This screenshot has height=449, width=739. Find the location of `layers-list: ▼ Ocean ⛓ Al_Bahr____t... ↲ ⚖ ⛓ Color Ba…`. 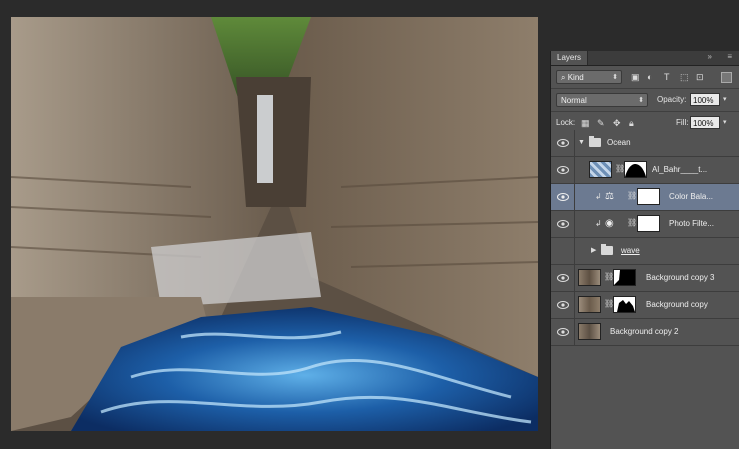

layers-list: ▼ Ocean ⛓ Al_Bahr____t... ↲ ⚖ ⛓ Color Ba… is located at coordinates (645, 238).